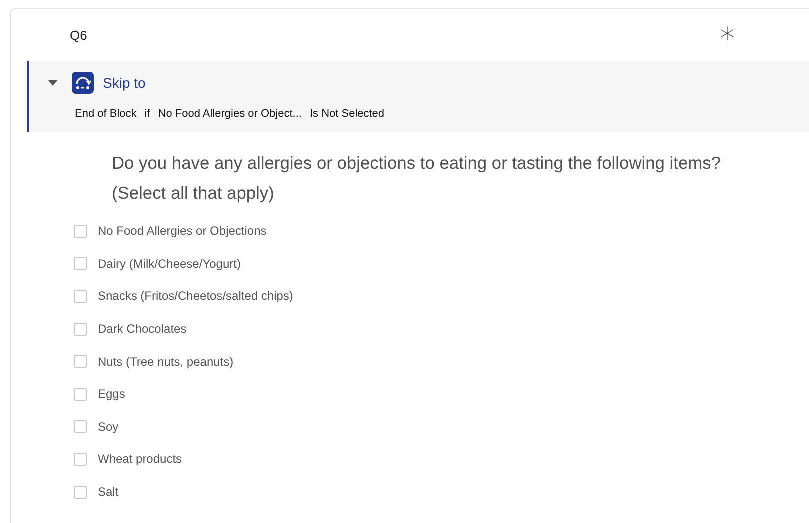  What do you see at coordinates (124, 83) in the screenshot?
I see `skip-to-label: Skip to` at bounding box center [124, 83].